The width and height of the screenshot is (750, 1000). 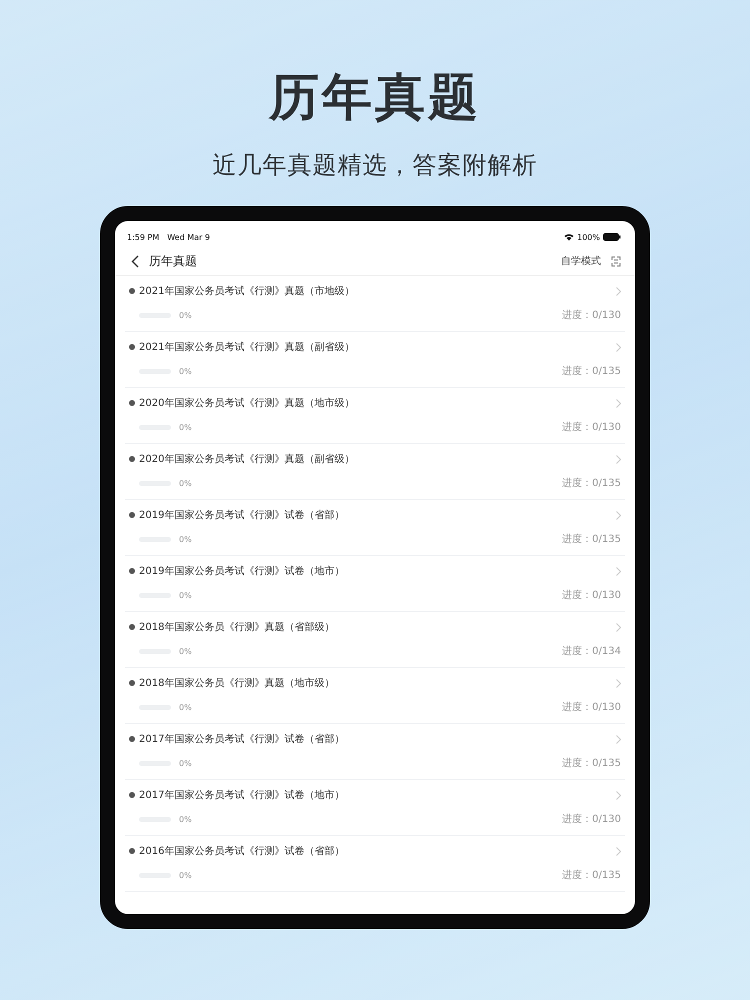 I want to click on paper-title: 2021年国家公务员考试《行测》真题（副省级）, so click(x=246, y=347).